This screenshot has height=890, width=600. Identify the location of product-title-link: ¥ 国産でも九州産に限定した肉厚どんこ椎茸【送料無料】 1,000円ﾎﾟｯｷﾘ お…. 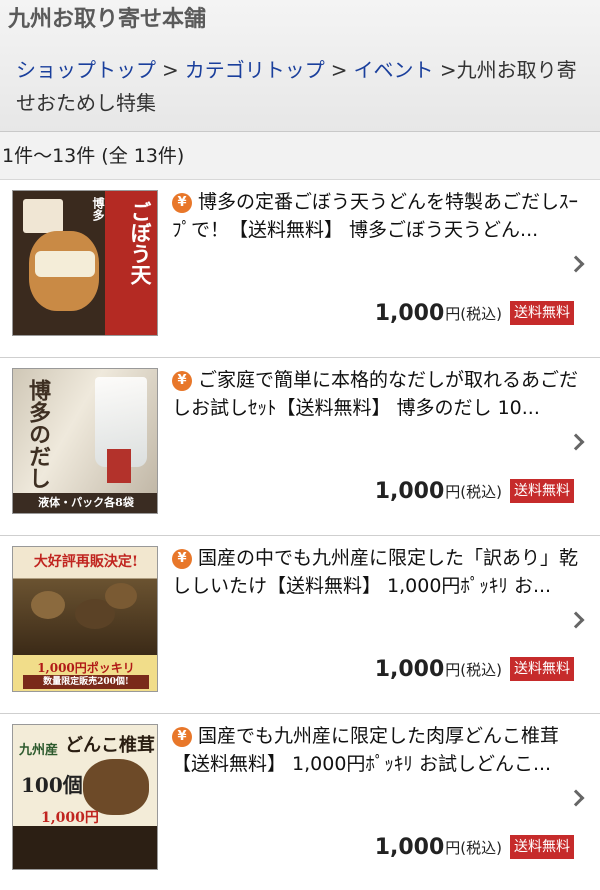
(375, 750).